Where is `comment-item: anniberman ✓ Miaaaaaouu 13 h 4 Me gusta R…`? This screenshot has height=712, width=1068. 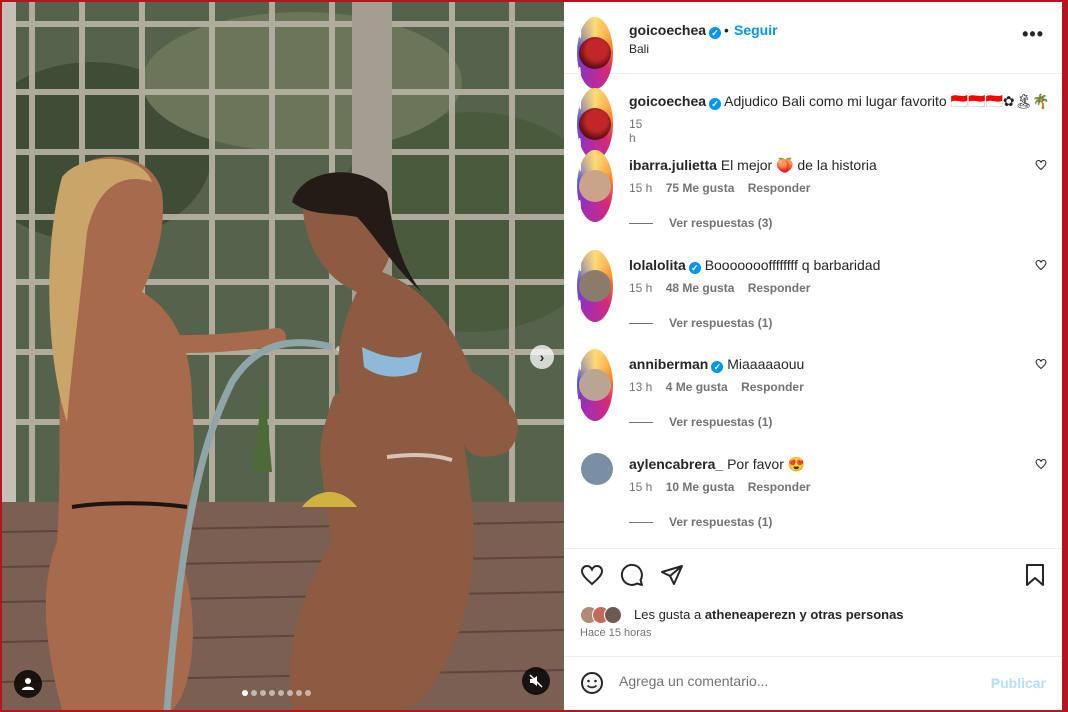 comment-item: anniberman ✓ Miaaaaaouu 13 h 4 Me gusta R… is located at coordinates (812, 397).